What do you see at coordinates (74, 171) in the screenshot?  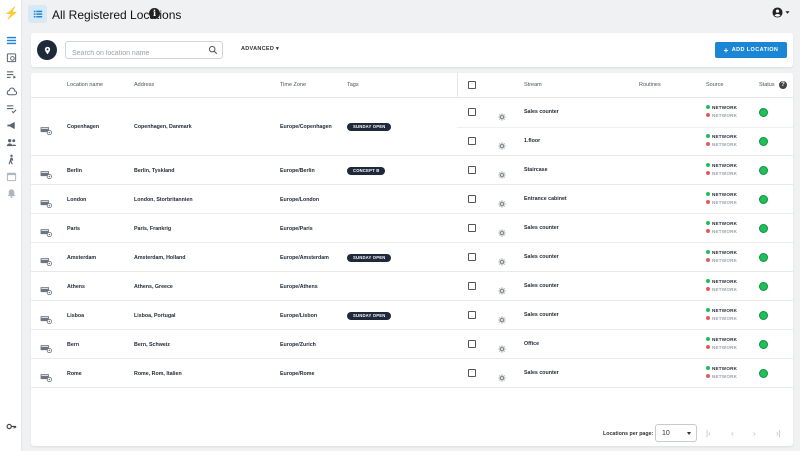 I see `location-name: Berlin` at bounding box center [74, 171].